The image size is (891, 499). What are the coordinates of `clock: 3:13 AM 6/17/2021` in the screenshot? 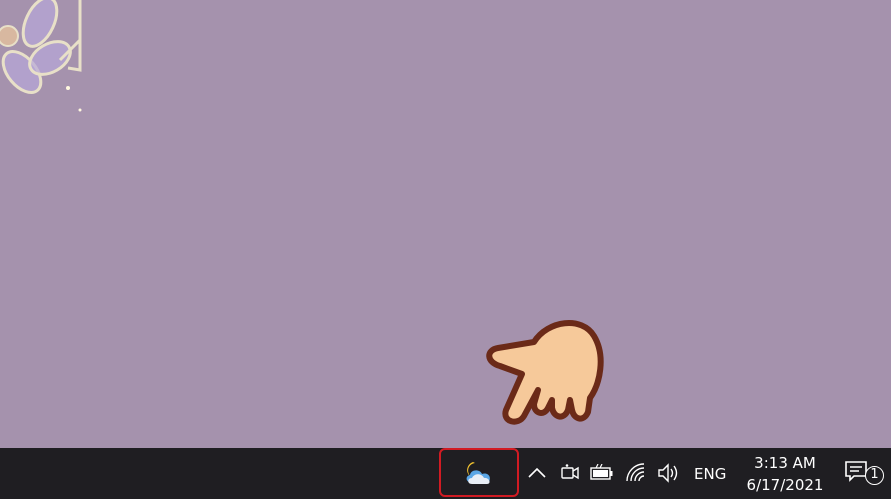 It's located at (785, 474).